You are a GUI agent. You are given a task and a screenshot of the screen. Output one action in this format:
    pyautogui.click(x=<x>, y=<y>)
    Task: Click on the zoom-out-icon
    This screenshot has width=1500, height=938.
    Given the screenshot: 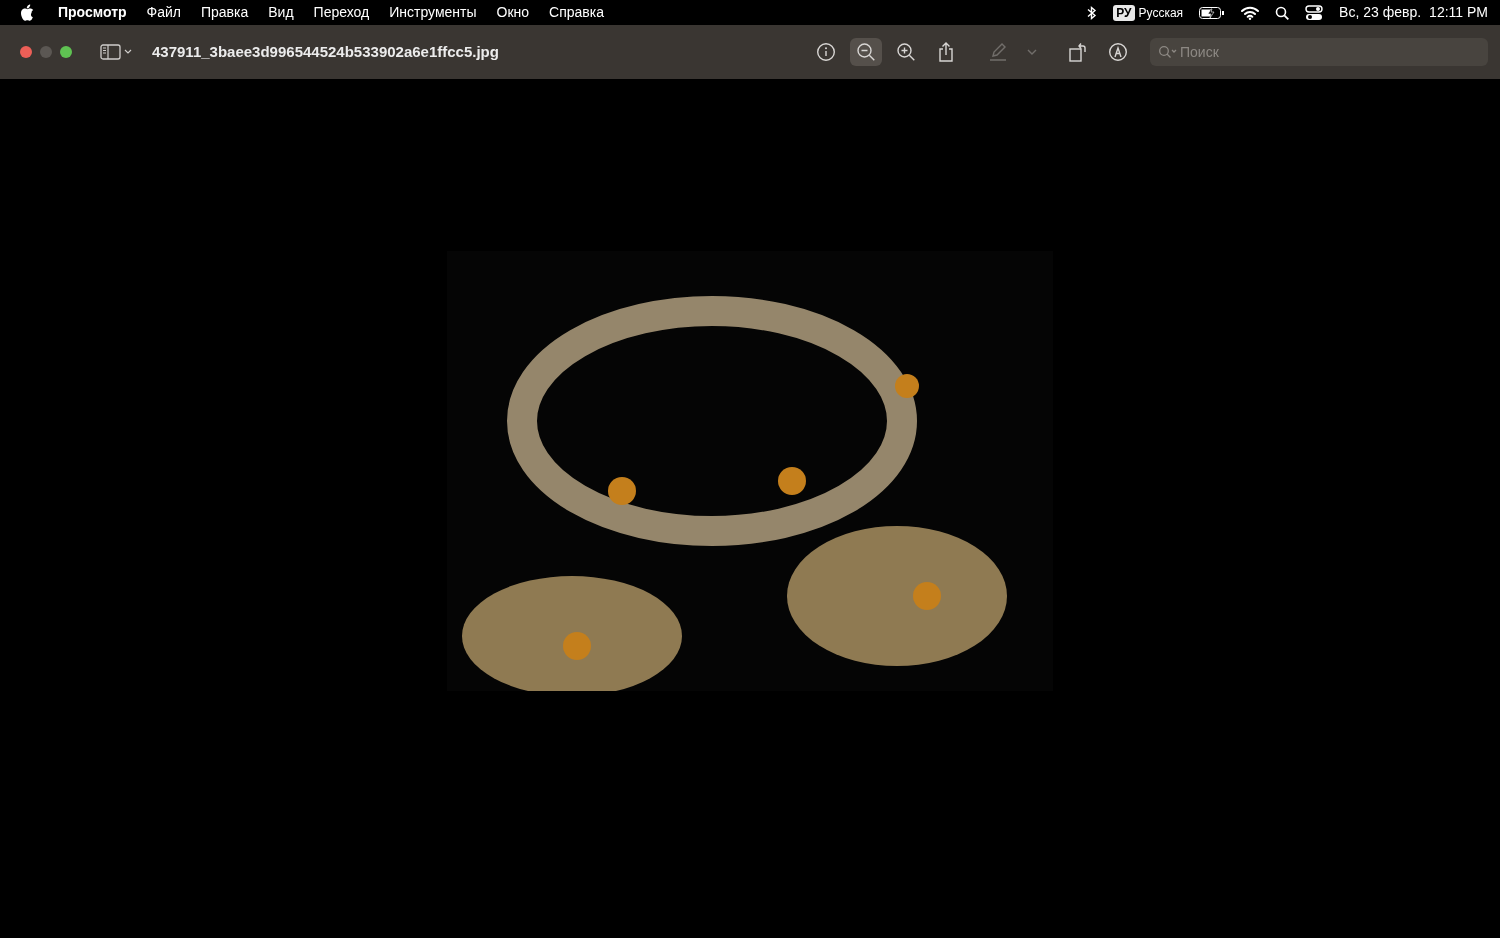 What is the action you would take?
    pyautogui.click(x=866, y=52)
    